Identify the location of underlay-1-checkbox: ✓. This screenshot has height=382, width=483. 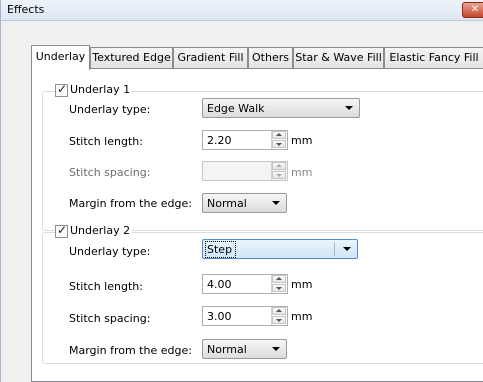
(61, 89).